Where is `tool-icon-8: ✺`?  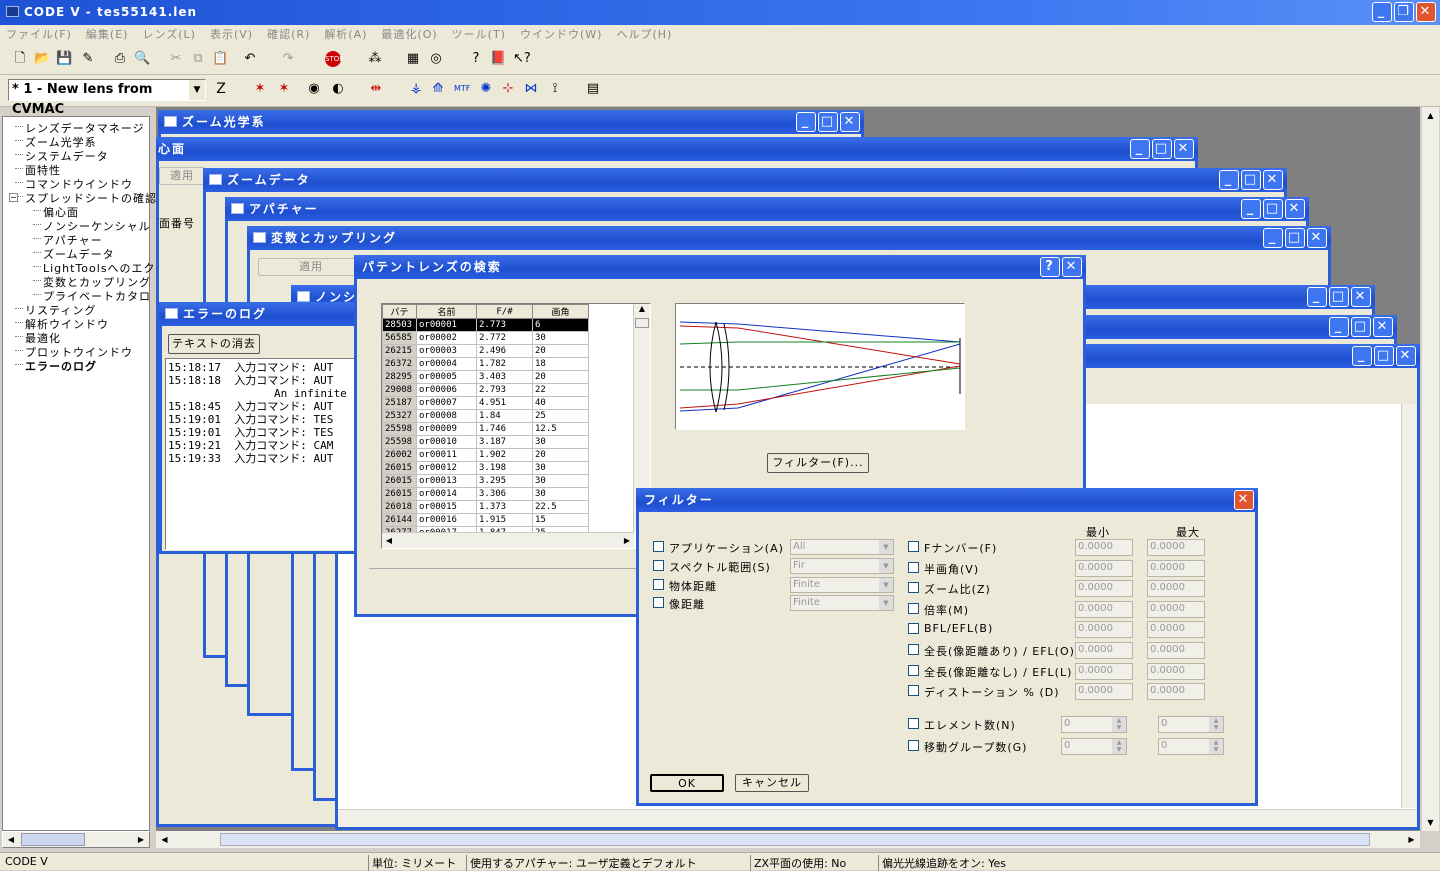
tool-icon-8: ✺ is located at coordinates (486, 89).